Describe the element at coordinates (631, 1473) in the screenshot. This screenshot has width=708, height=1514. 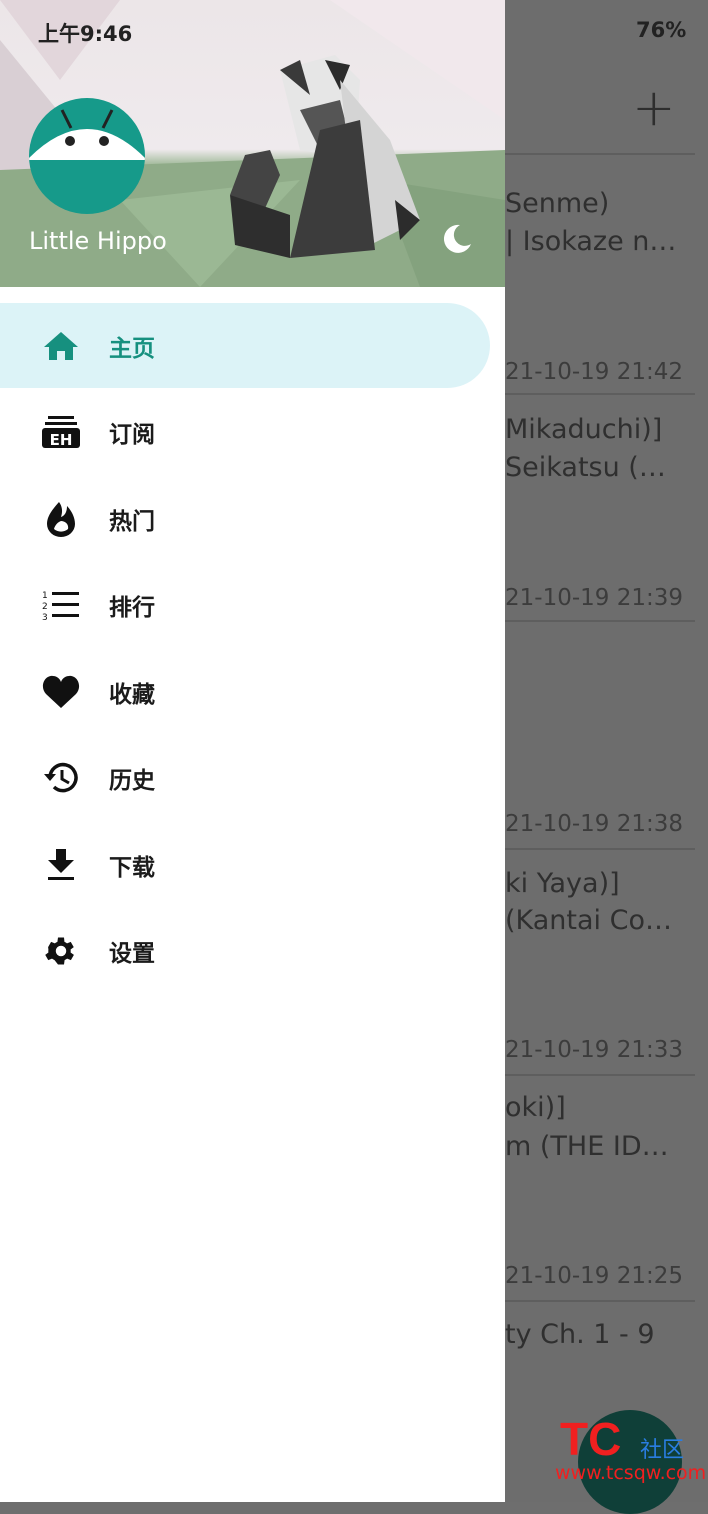
I see `watermark-url: www.tcsqw.com` at that location.